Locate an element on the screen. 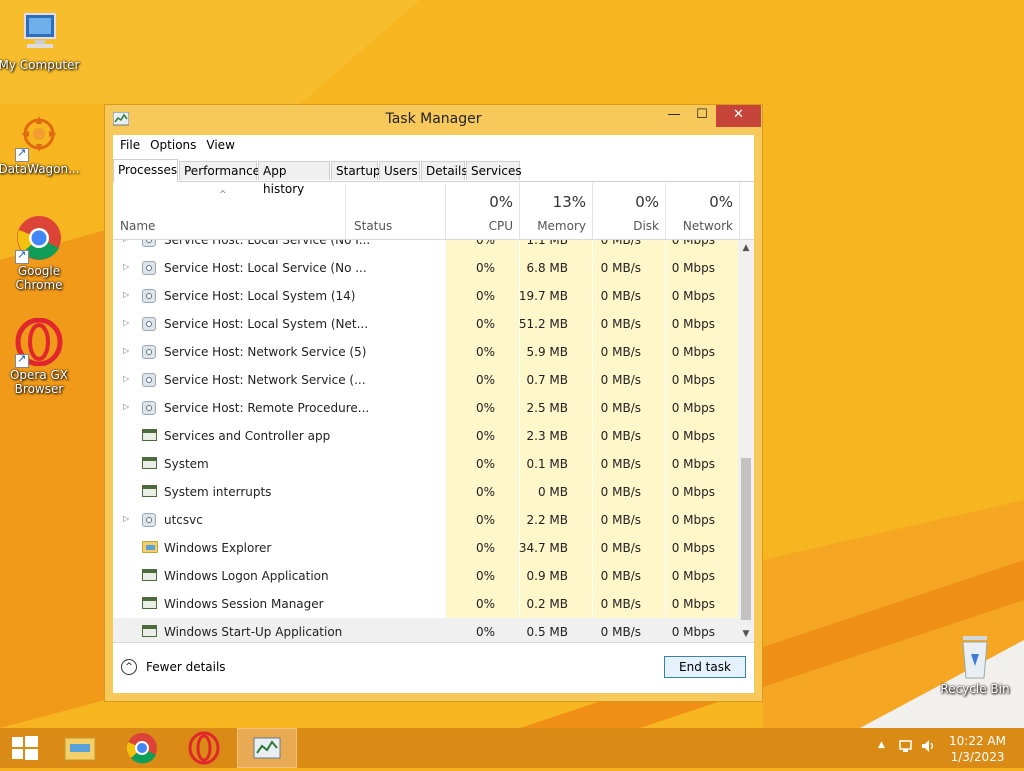 This screenshot has width=1024, height=771. cell-mem: 19.7 MB is located at coordinates (543, 296).